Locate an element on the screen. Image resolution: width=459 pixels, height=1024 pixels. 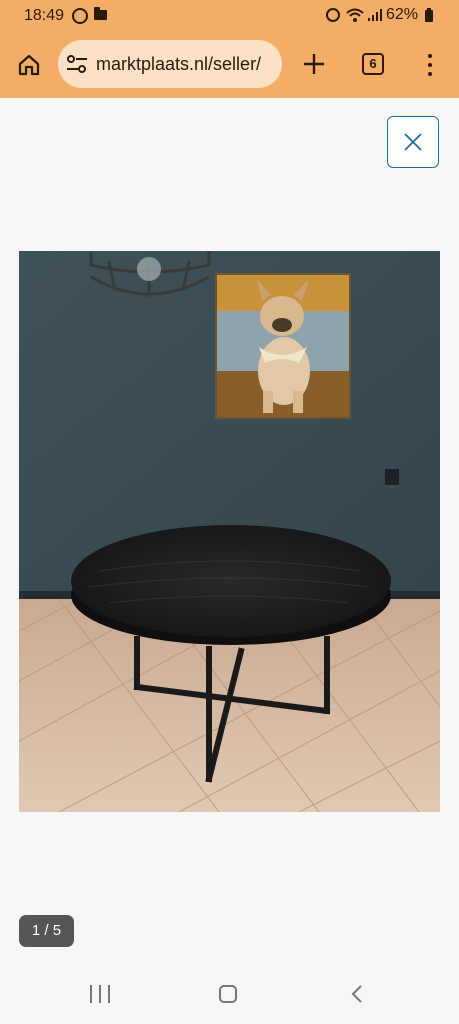
folder-icon is located at coordinates (100, 13).